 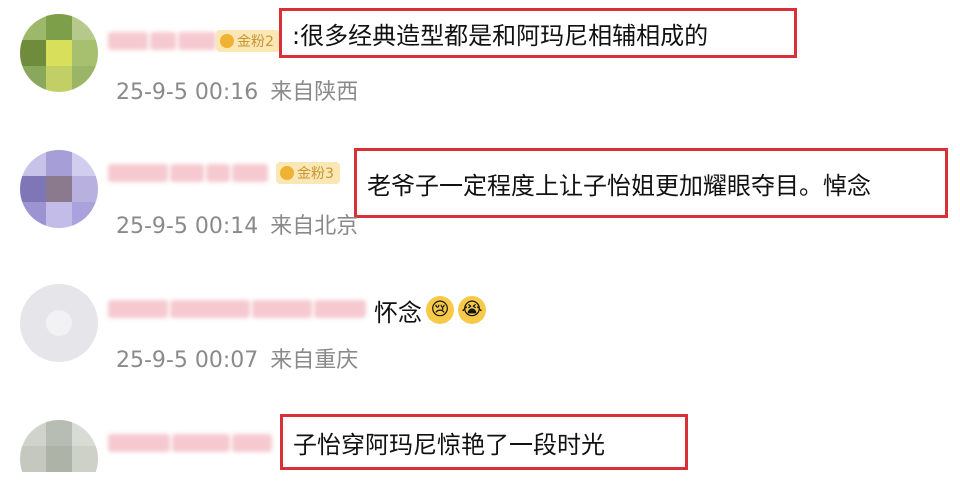 I want to click on badge-label: 金粉2, so click(x=255, y=42).